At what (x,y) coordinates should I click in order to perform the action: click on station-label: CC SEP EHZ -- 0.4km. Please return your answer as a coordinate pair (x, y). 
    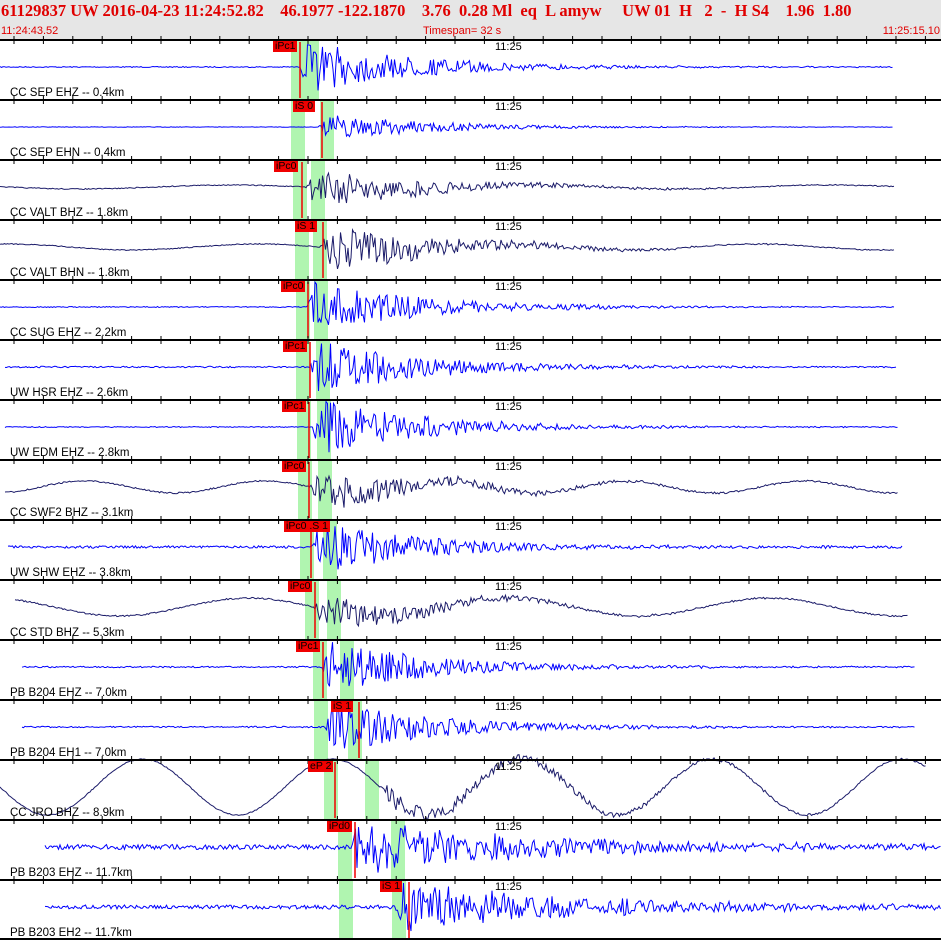
    Looking at the image, I should click on (67, 93).